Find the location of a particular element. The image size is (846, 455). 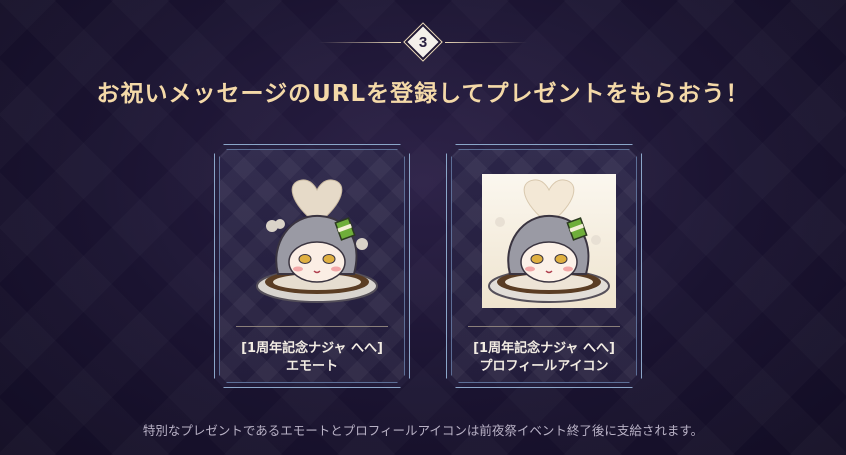

step-line-right is located at coordinates (486, 42).